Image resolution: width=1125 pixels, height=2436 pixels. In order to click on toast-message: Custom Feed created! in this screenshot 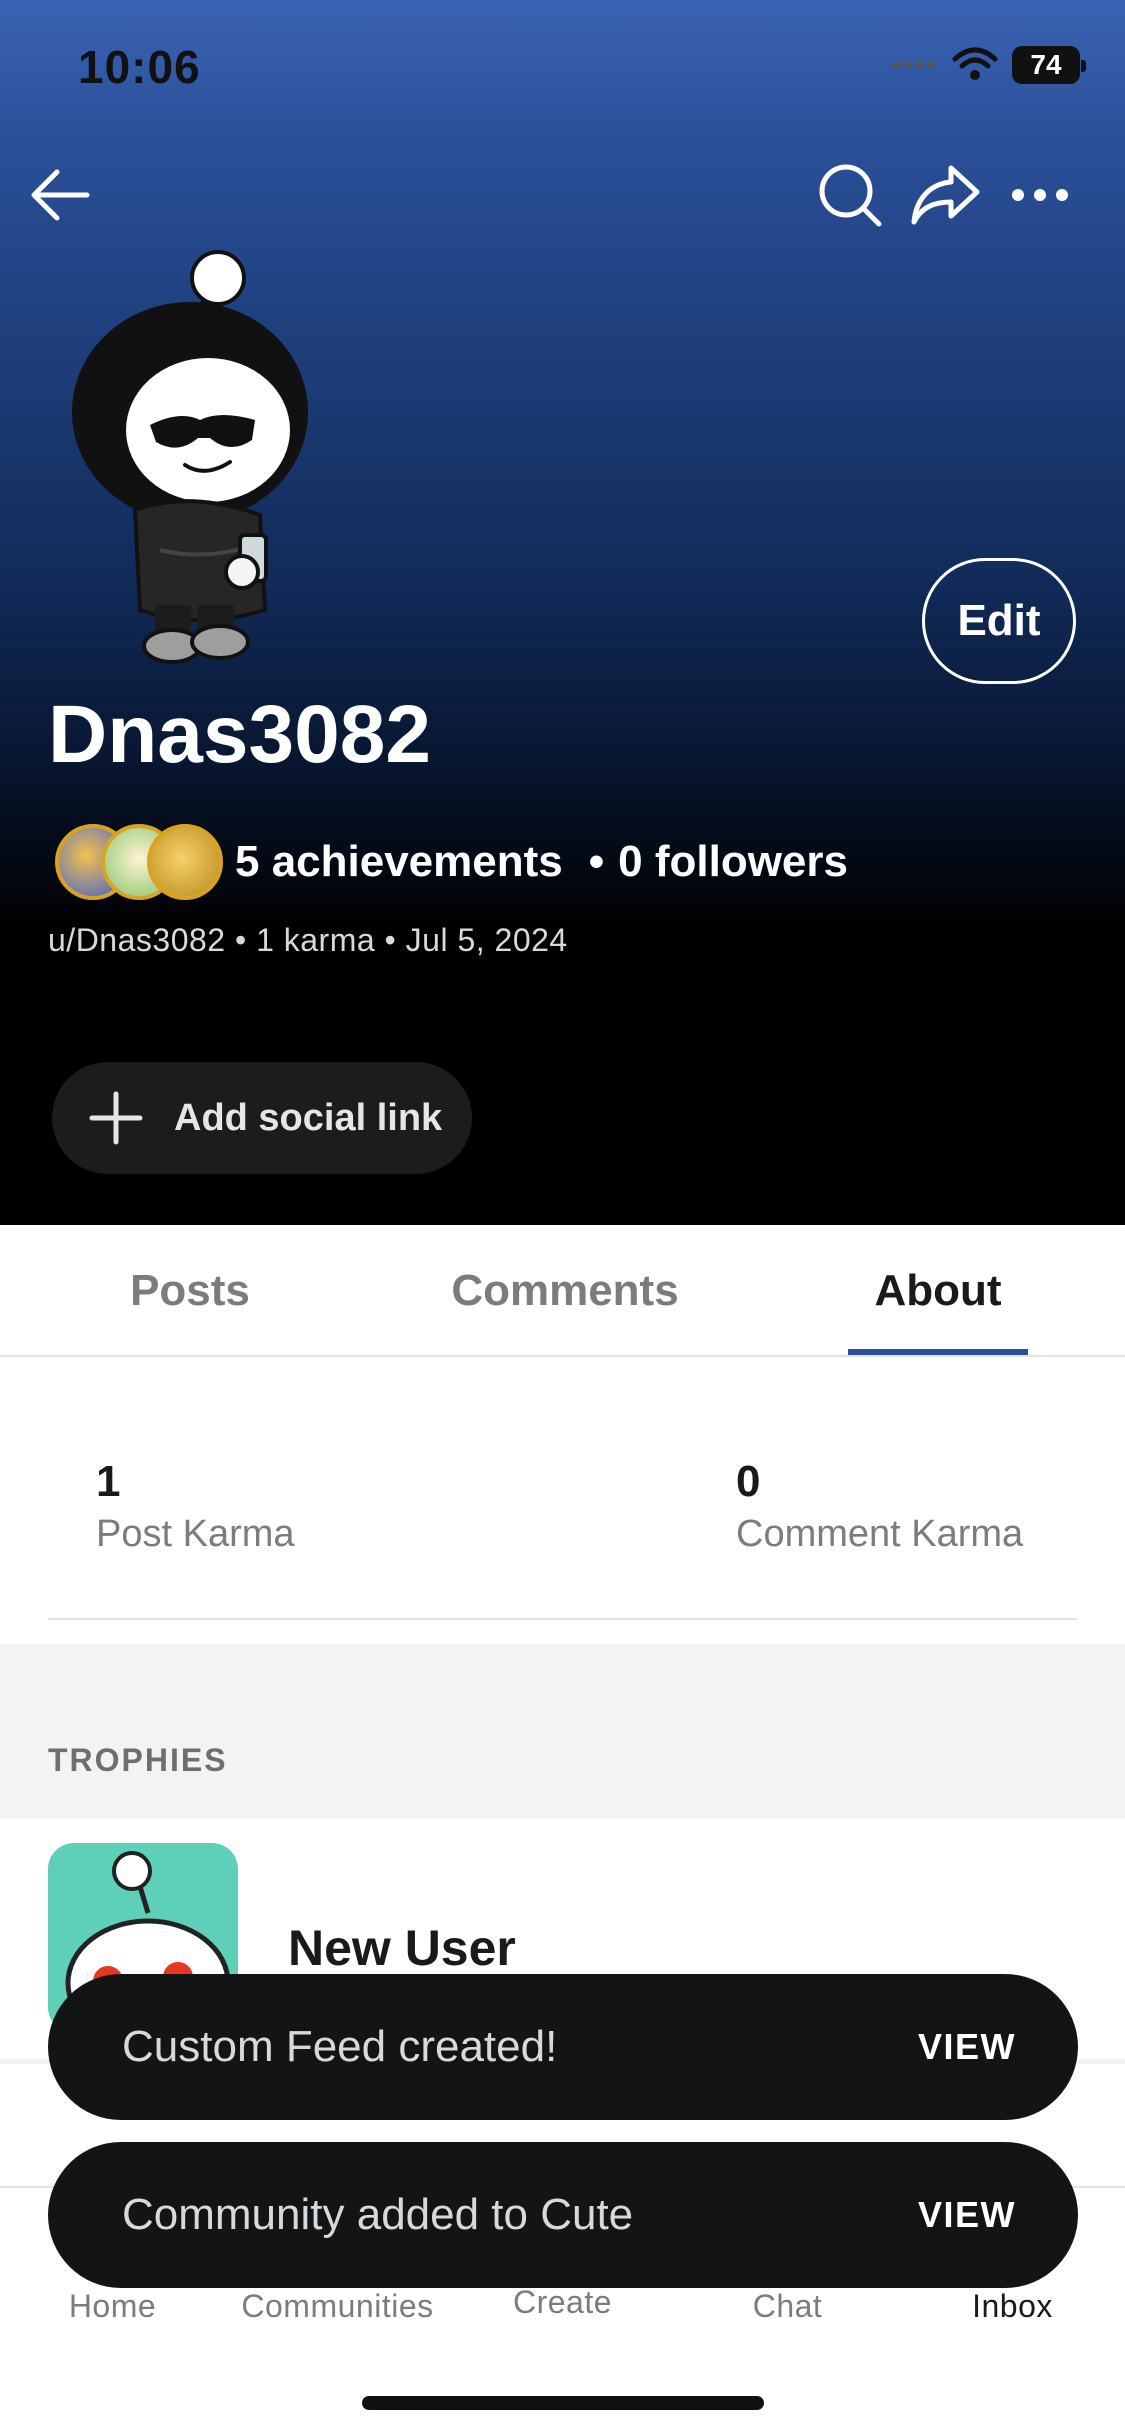, I will do `click(340, 2046)`.